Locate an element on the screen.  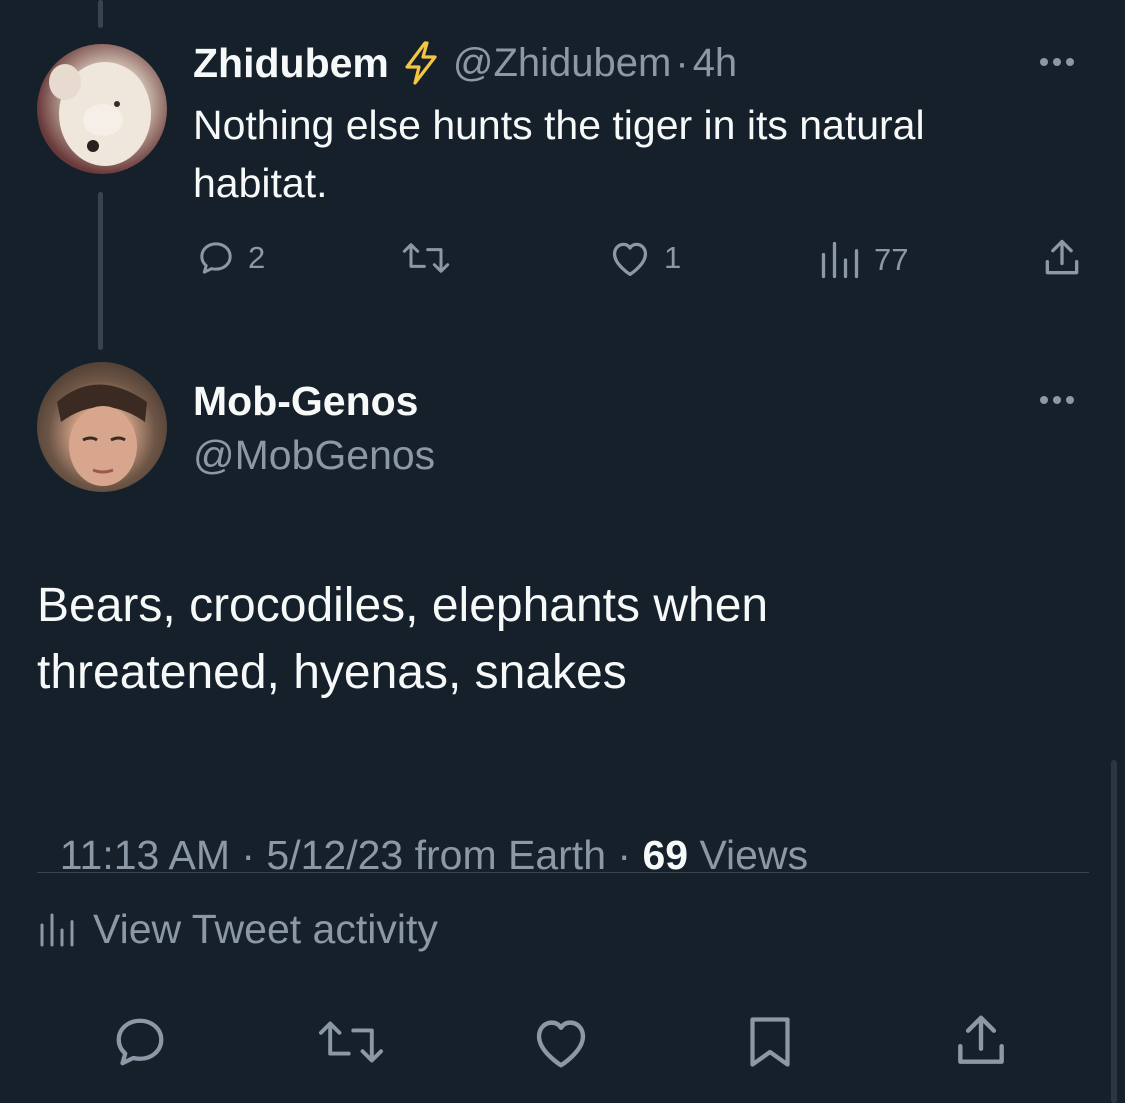
view-count: 77 is located at coordinates (891, 259).